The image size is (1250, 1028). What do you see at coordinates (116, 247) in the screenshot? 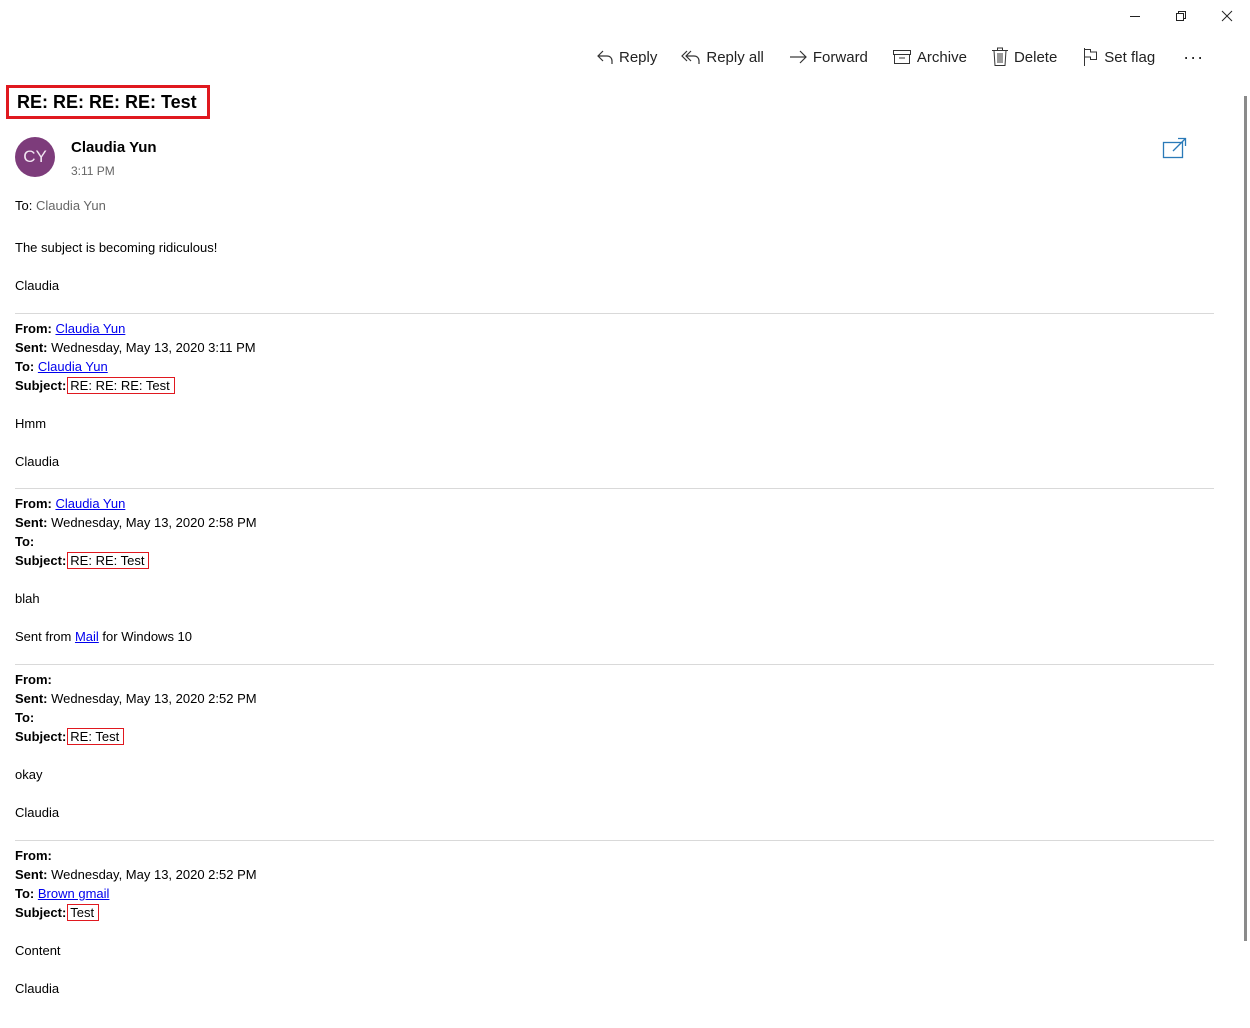
I see `body-line: The subject is becoming ridiculous!` at bounding box center [116, 247].